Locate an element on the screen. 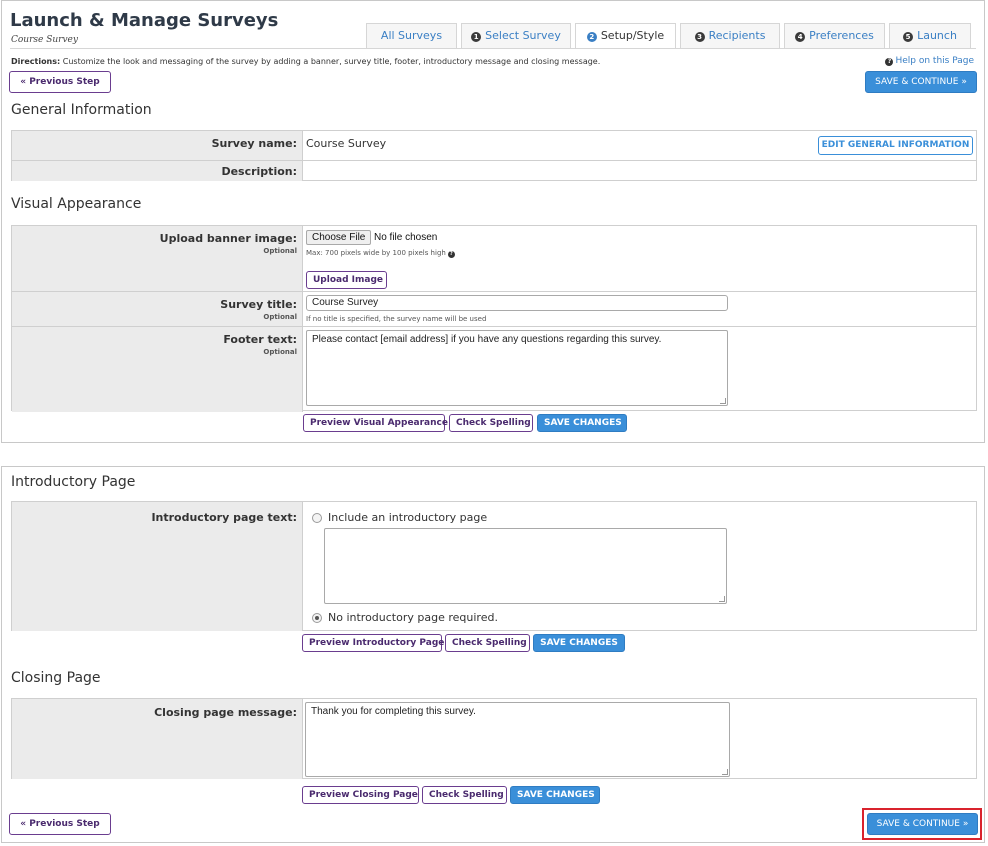  closing-page-textarea: Thank you for completing this survey. is located at coordinates (517, 739).